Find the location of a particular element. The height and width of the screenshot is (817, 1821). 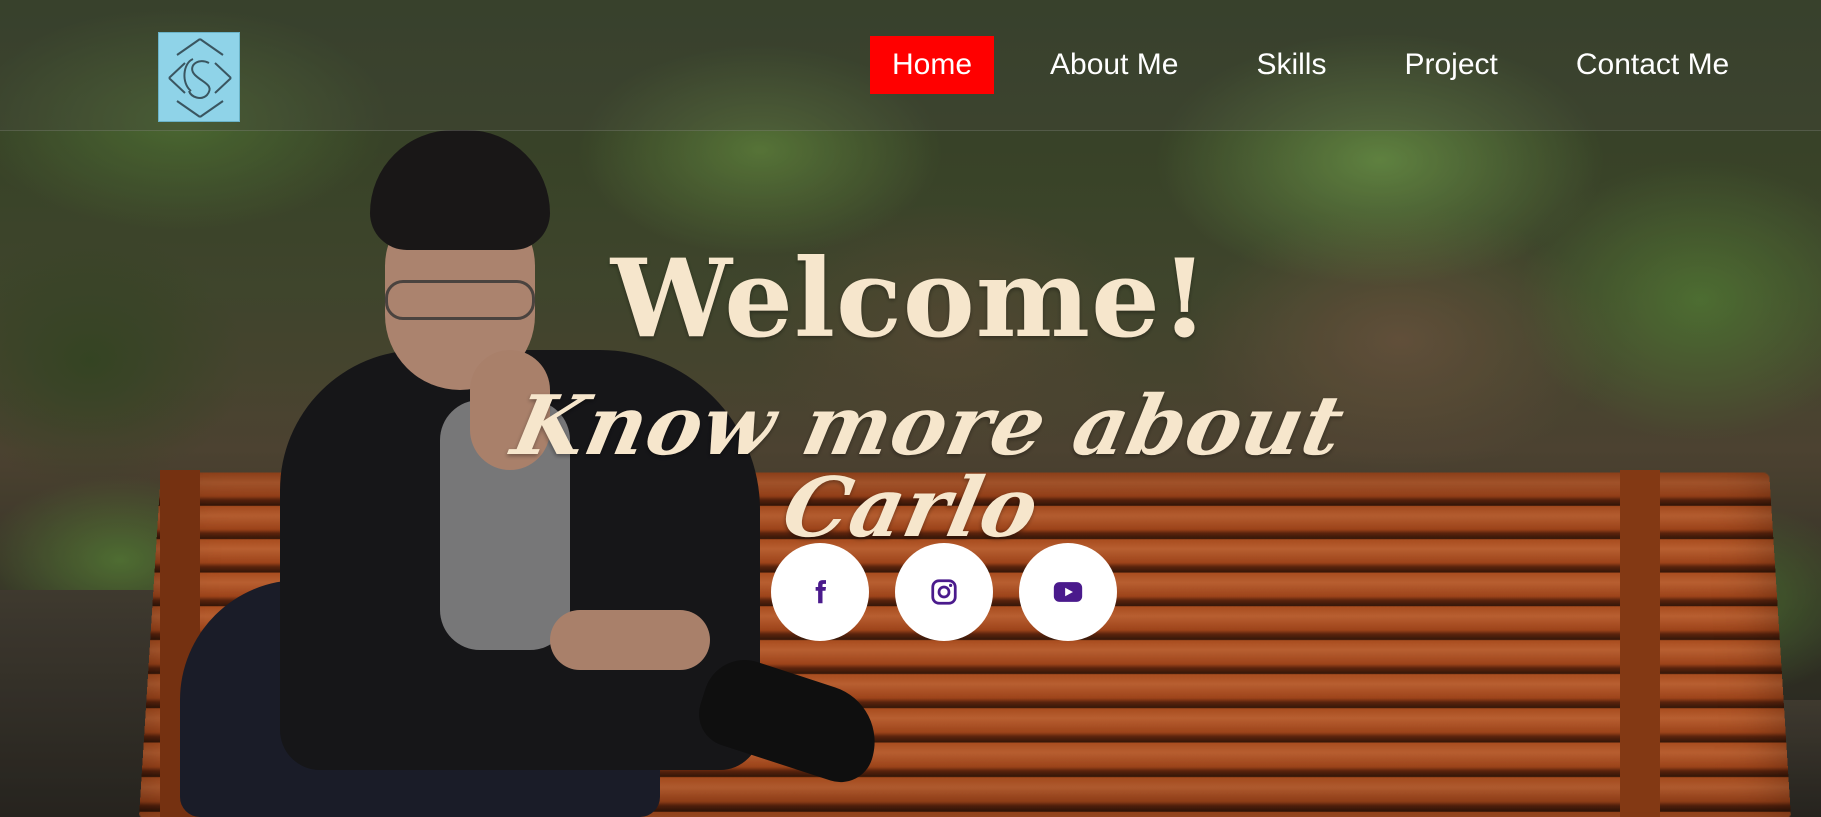

cs-monogram-logo-icon is located at coordinates (200, 78).